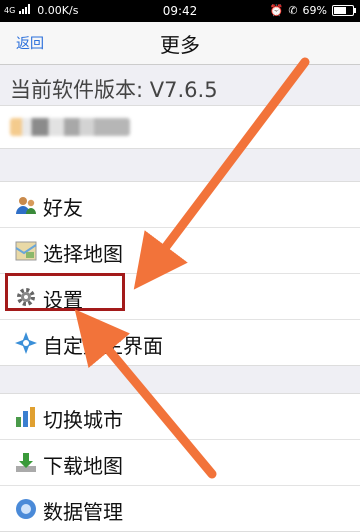 Image resolution: width=360 pixels, height=532 pixels. What do you see at coordinates (26, 417) in the screenshot?
I see `chart-city-icon` at bounding box center [26, 417].